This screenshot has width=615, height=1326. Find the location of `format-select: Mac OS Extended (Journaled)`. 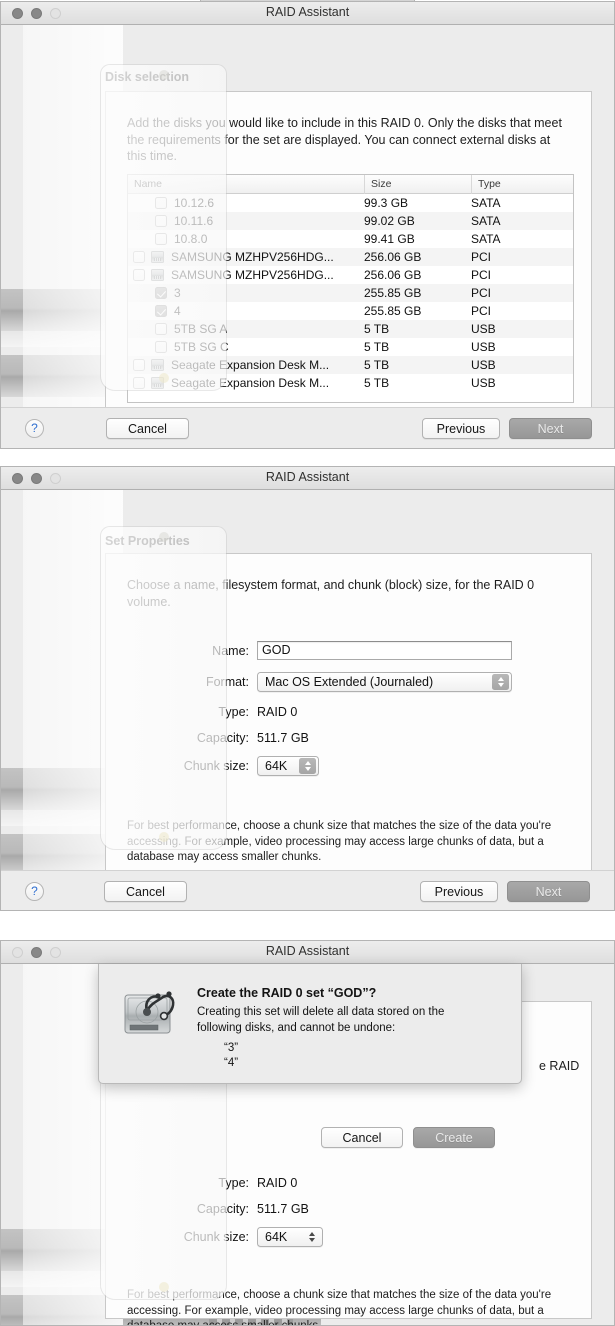

format-select: Mac OS Extended (Journaled) is located at coordinates (384, 682).